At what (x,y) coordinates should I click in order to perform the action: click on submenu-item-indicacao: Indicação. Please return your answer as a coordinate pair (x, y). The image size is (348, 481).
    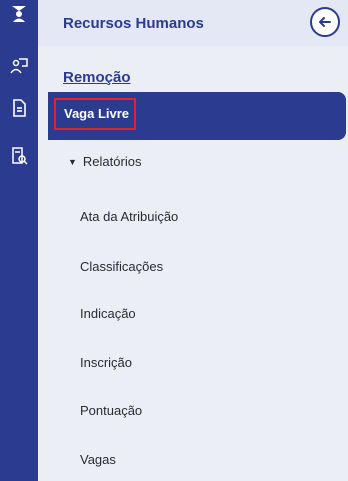
    Looking at the image, I should click on (108, 313).